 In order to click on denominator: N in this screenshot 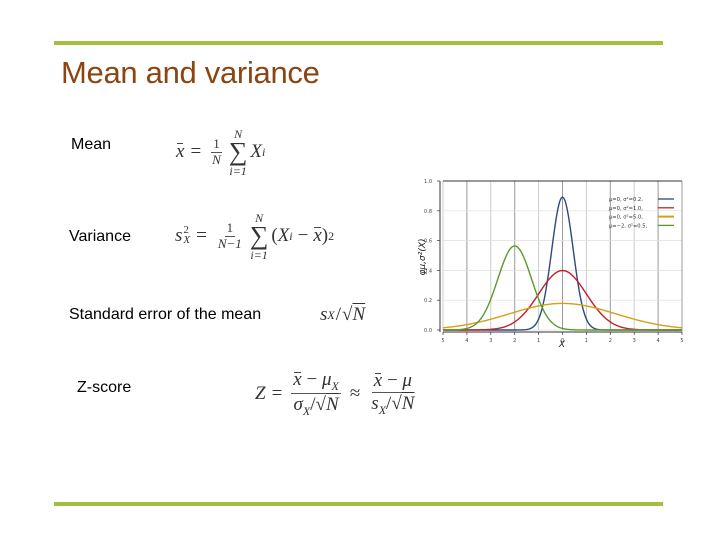, I will do `click(216, 159)`.